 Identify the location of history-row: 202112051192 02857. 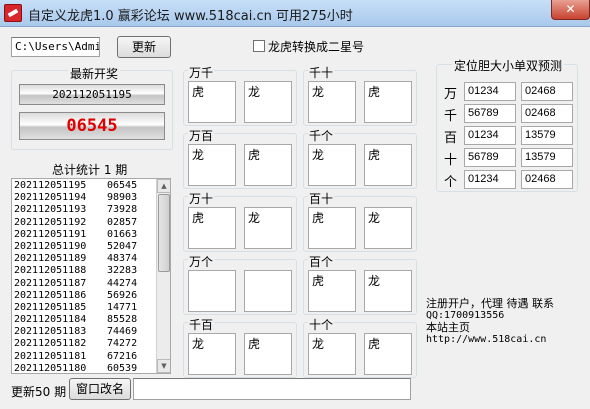
(84, 223).